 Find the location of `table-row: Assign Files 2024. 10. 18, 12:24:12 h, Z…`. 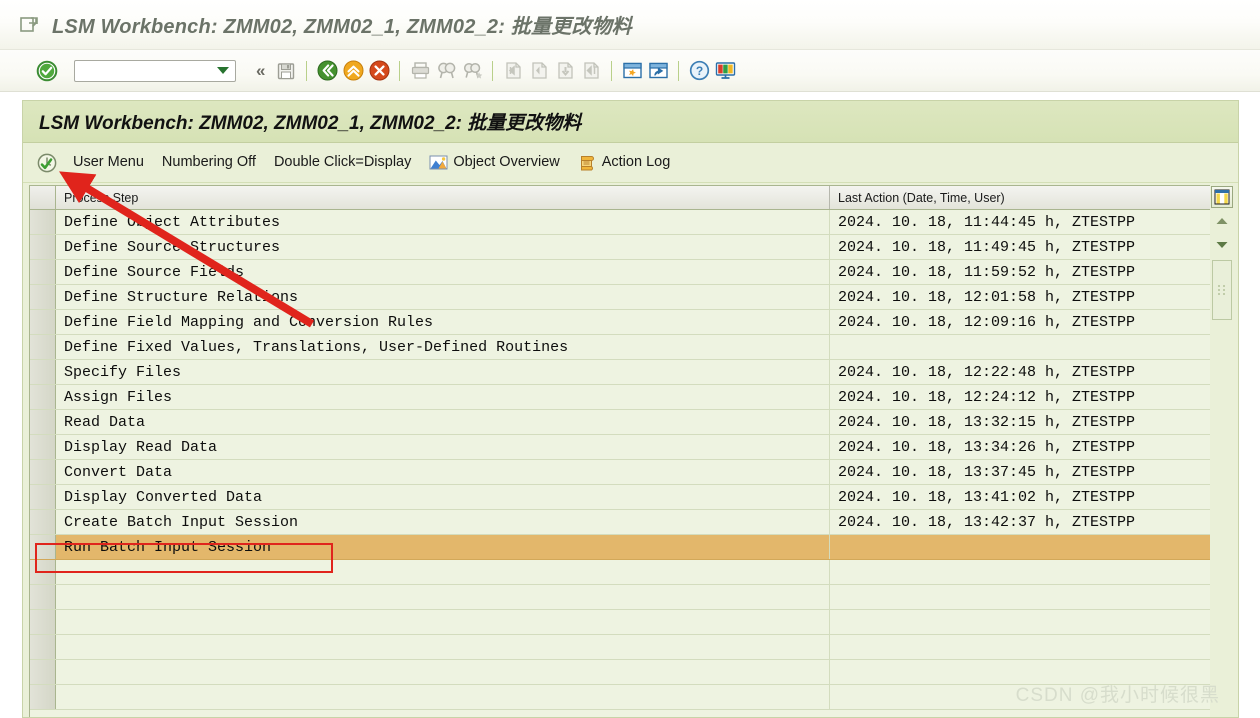

table-row: Assign Files 2024. 10. 18, 12:24:12 h, Z… is located at coordinates (620, 397).